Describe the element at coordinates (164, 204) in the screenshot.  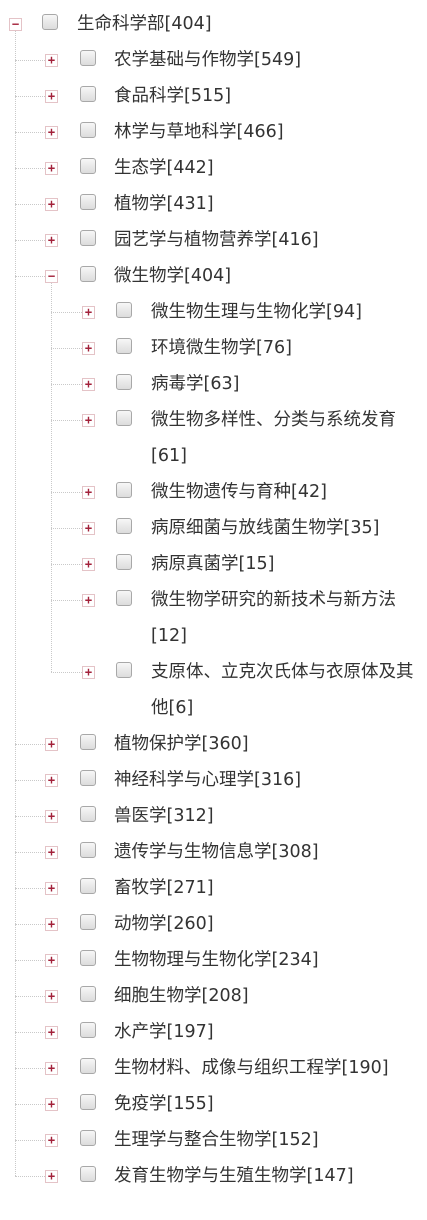
I see `tree-node-label: 植物学[431]` at that location.